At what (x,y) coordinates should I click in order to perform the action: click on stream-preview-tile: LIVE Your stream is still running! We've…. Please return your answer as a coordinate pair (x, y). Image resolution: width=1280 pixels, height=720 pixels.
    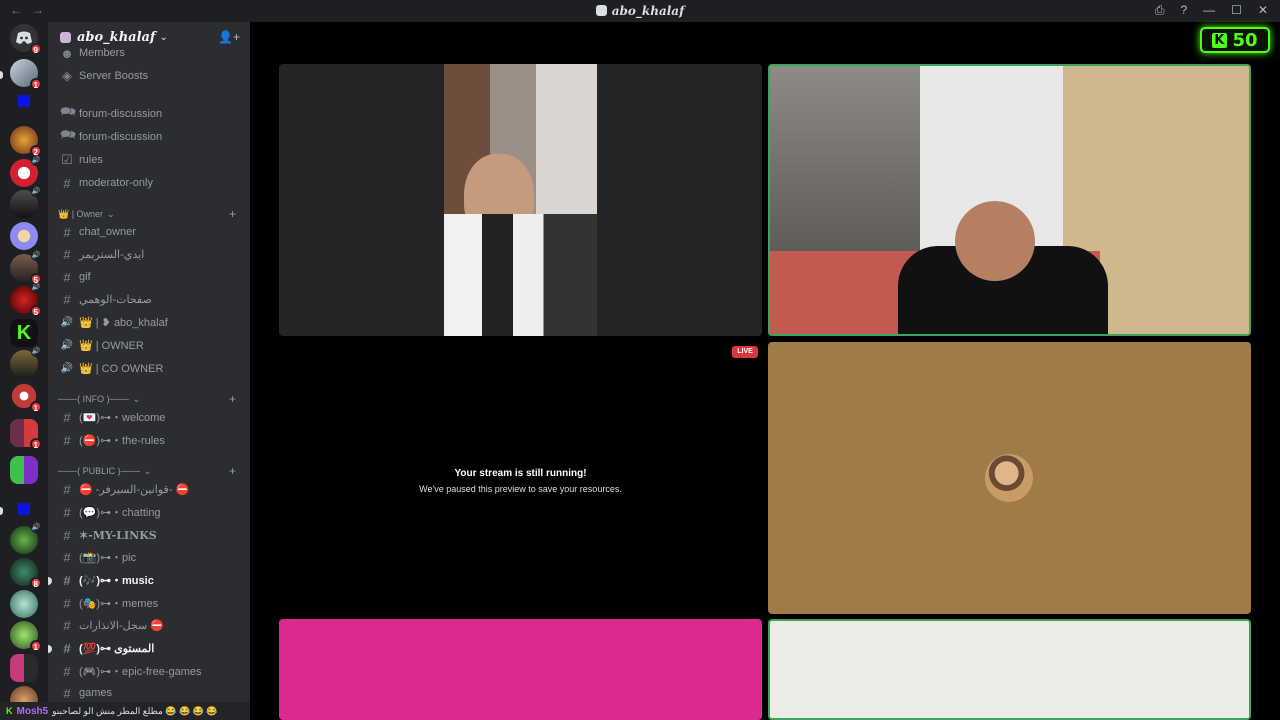
    Looking at the image, I should click on (520, 478).